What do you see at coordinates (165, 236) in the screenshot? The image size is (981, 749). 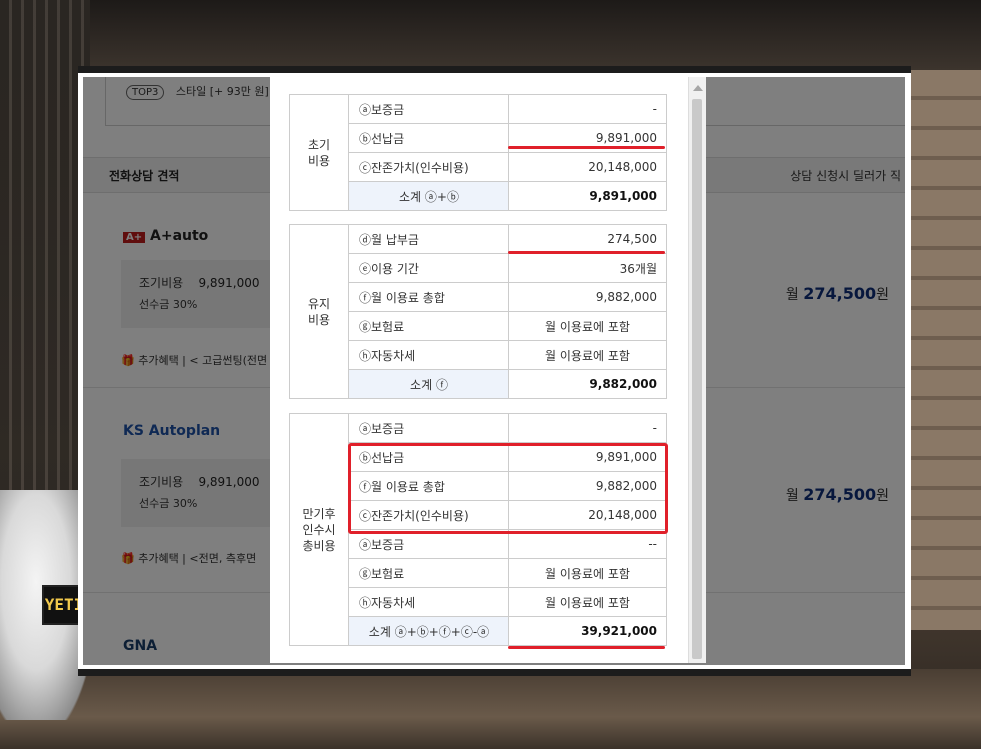 I see `vendor-logo: A+ A+auto` at bounding box center [165, 236].